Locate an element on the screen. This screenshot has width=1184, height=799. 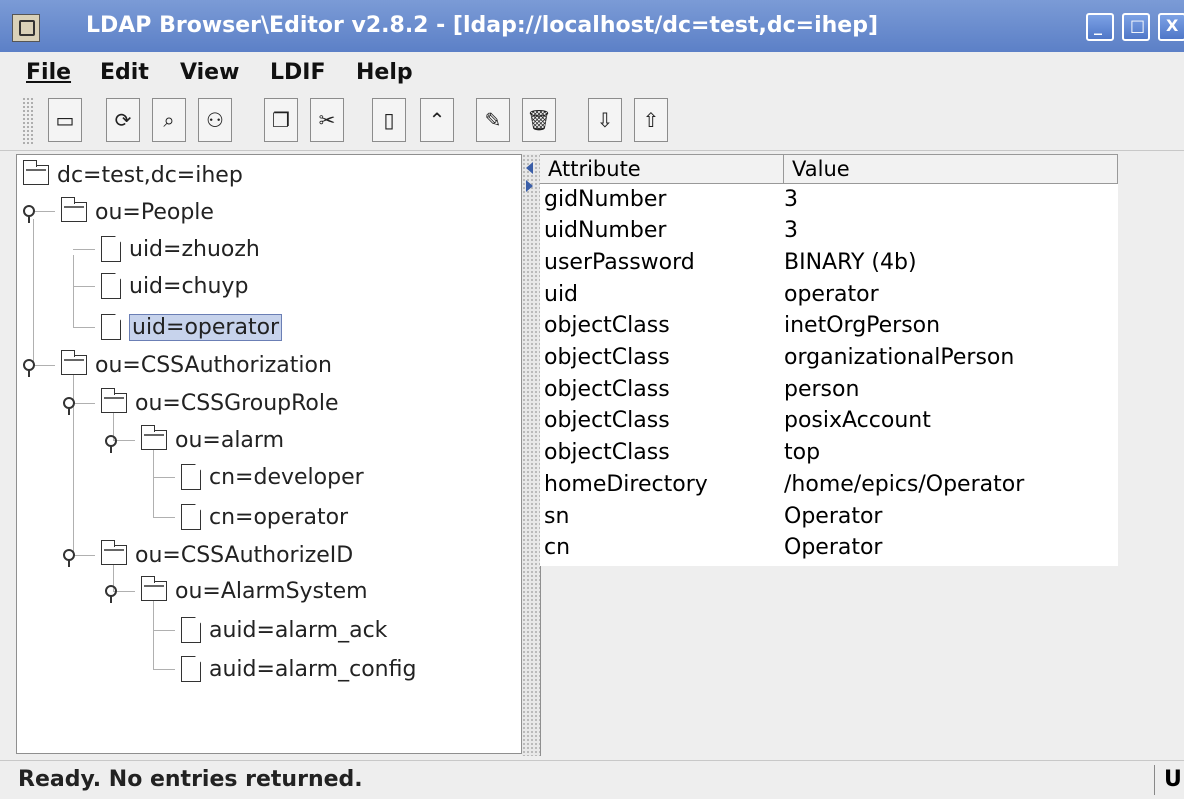
tree-node-label: ou=CSSAuthorization is located at coordinates (213, 365).